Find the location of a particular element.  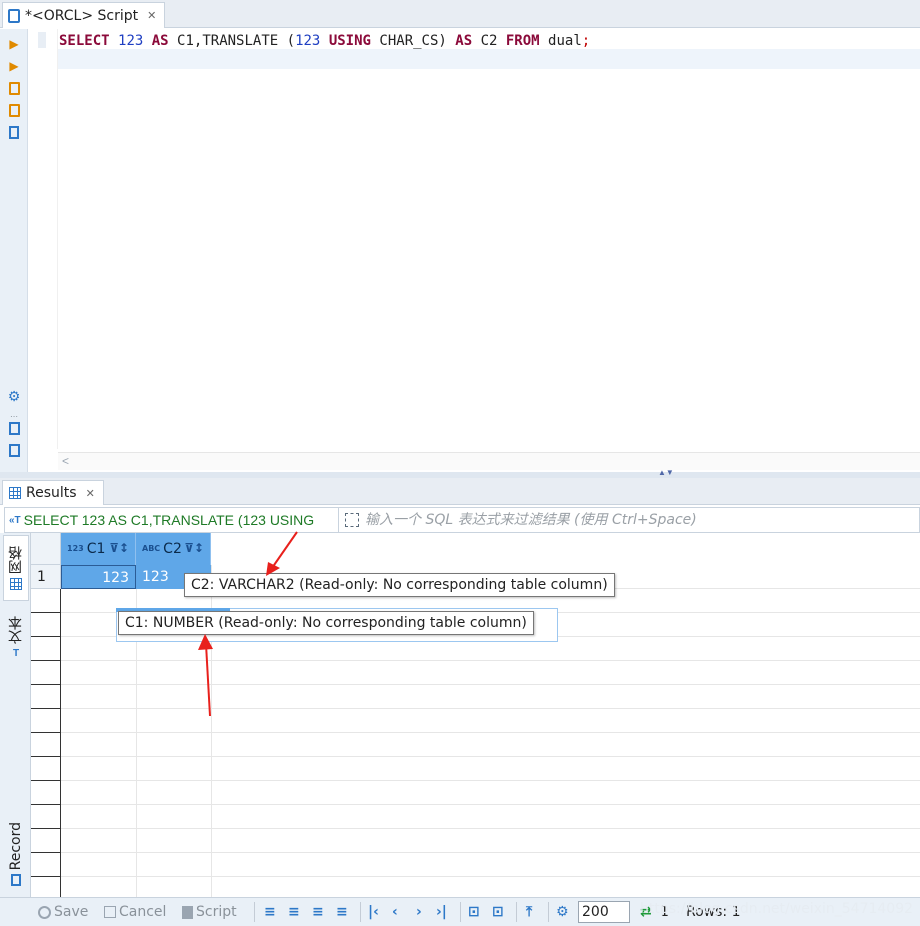

num-literal: 123 is located at coordinates (131, 41).